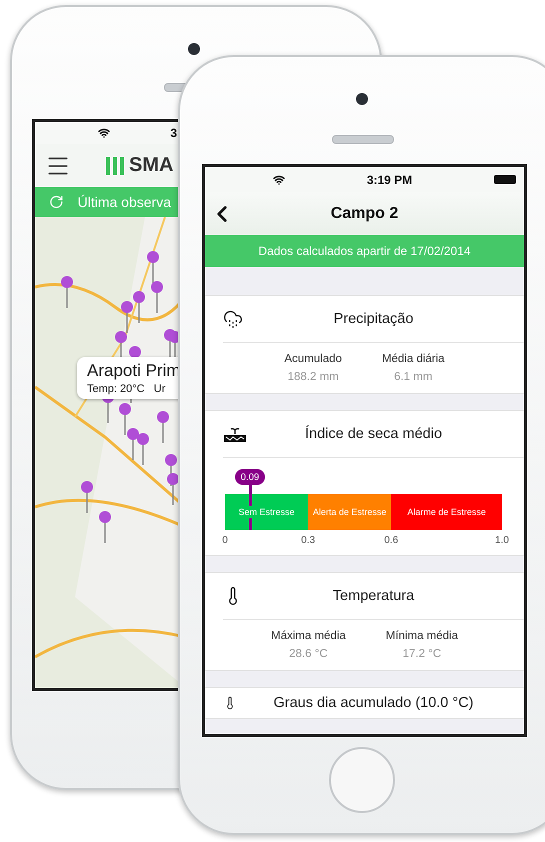 The image size is (545, 842). What do you see at coordinates (389, 179) in the screenshot?
I see `status-time: 3:19 PM` at bounding box center [389, 179].